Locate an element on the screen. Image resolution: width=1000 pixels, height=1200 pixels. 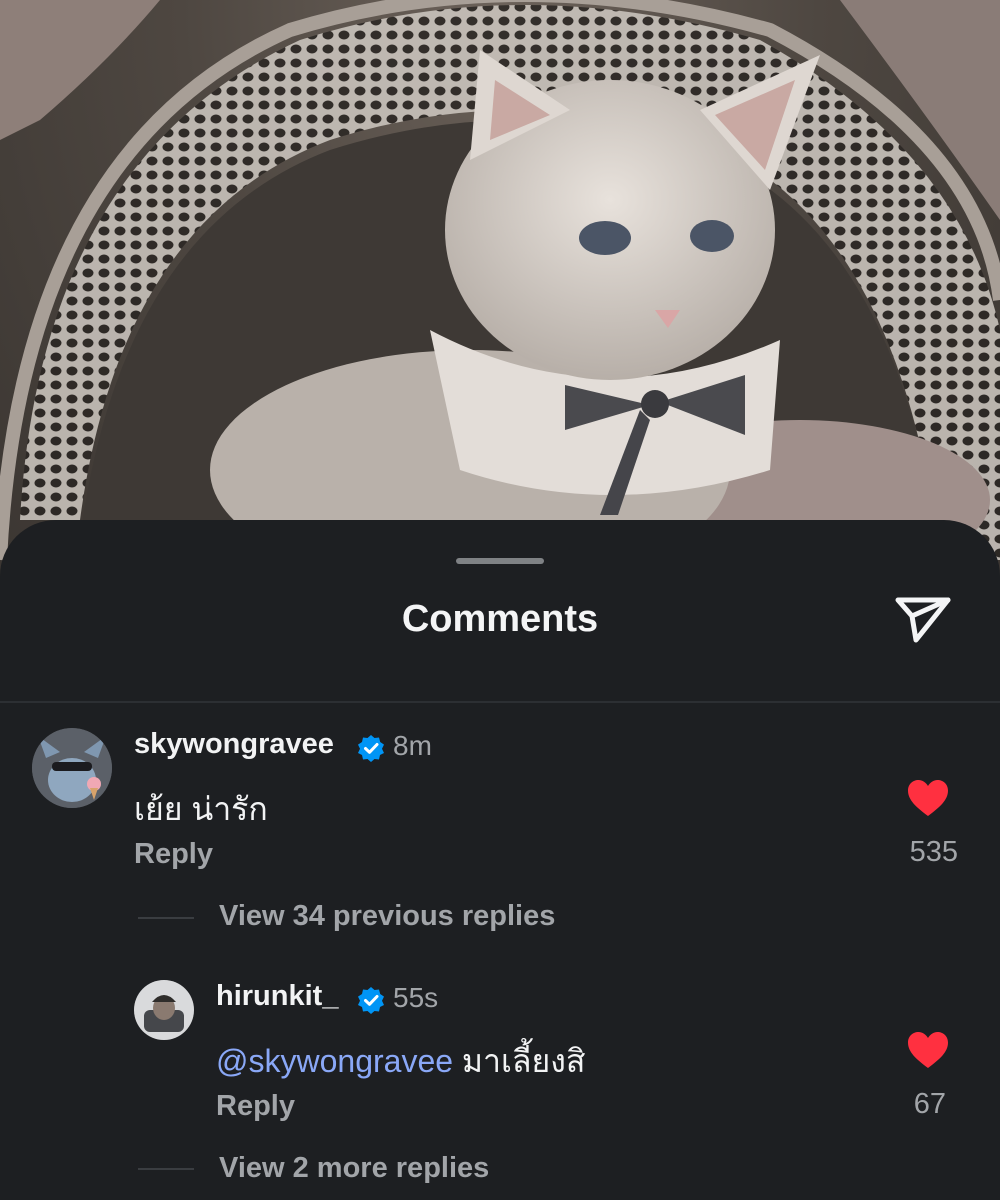
header-divider is located at coordinates (500, 702).